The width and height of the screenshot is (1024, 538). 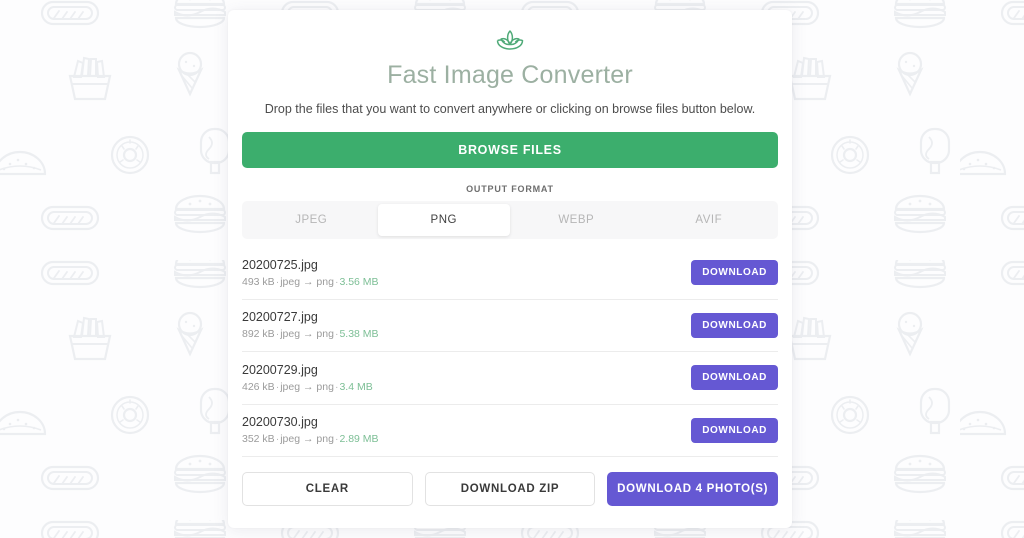 What do you see at coordinates (258, 334) in the screenshot?
I see `file-input-size: 892 kB` at bounding box center [258, 334].